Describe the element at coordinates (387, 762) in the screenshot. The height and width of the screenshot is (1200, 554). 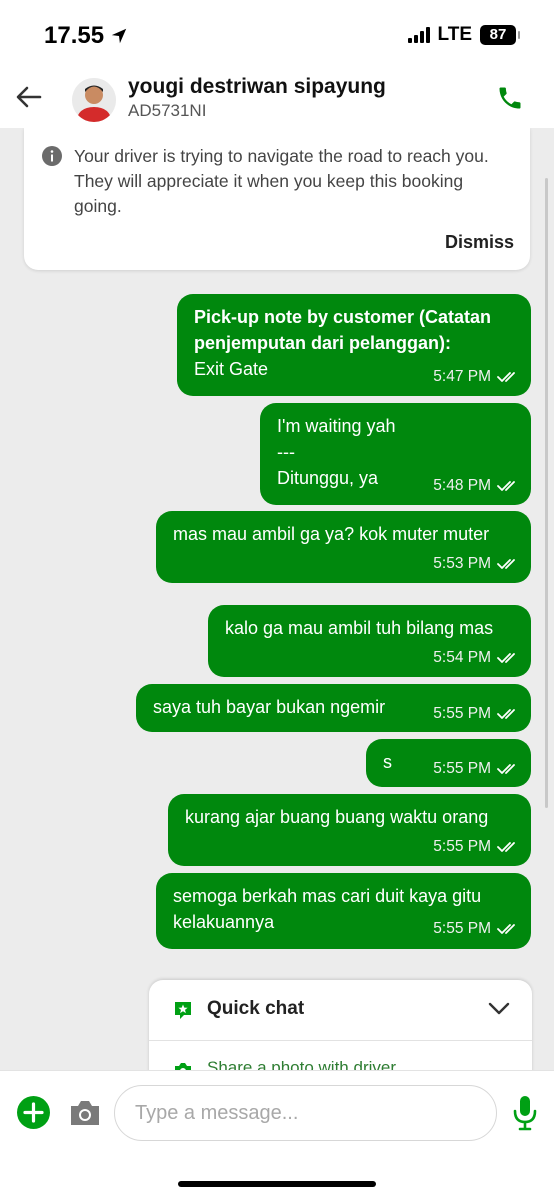
I see `message-text: s` at that location.